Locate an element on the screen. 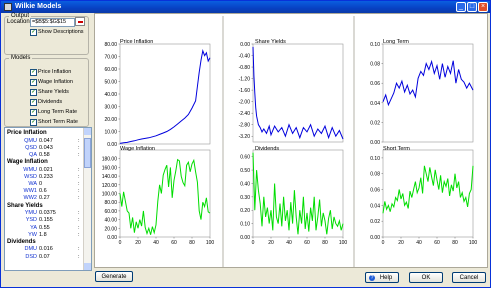  y-tick-label: 0.02 is located at coordinates (375, 123).